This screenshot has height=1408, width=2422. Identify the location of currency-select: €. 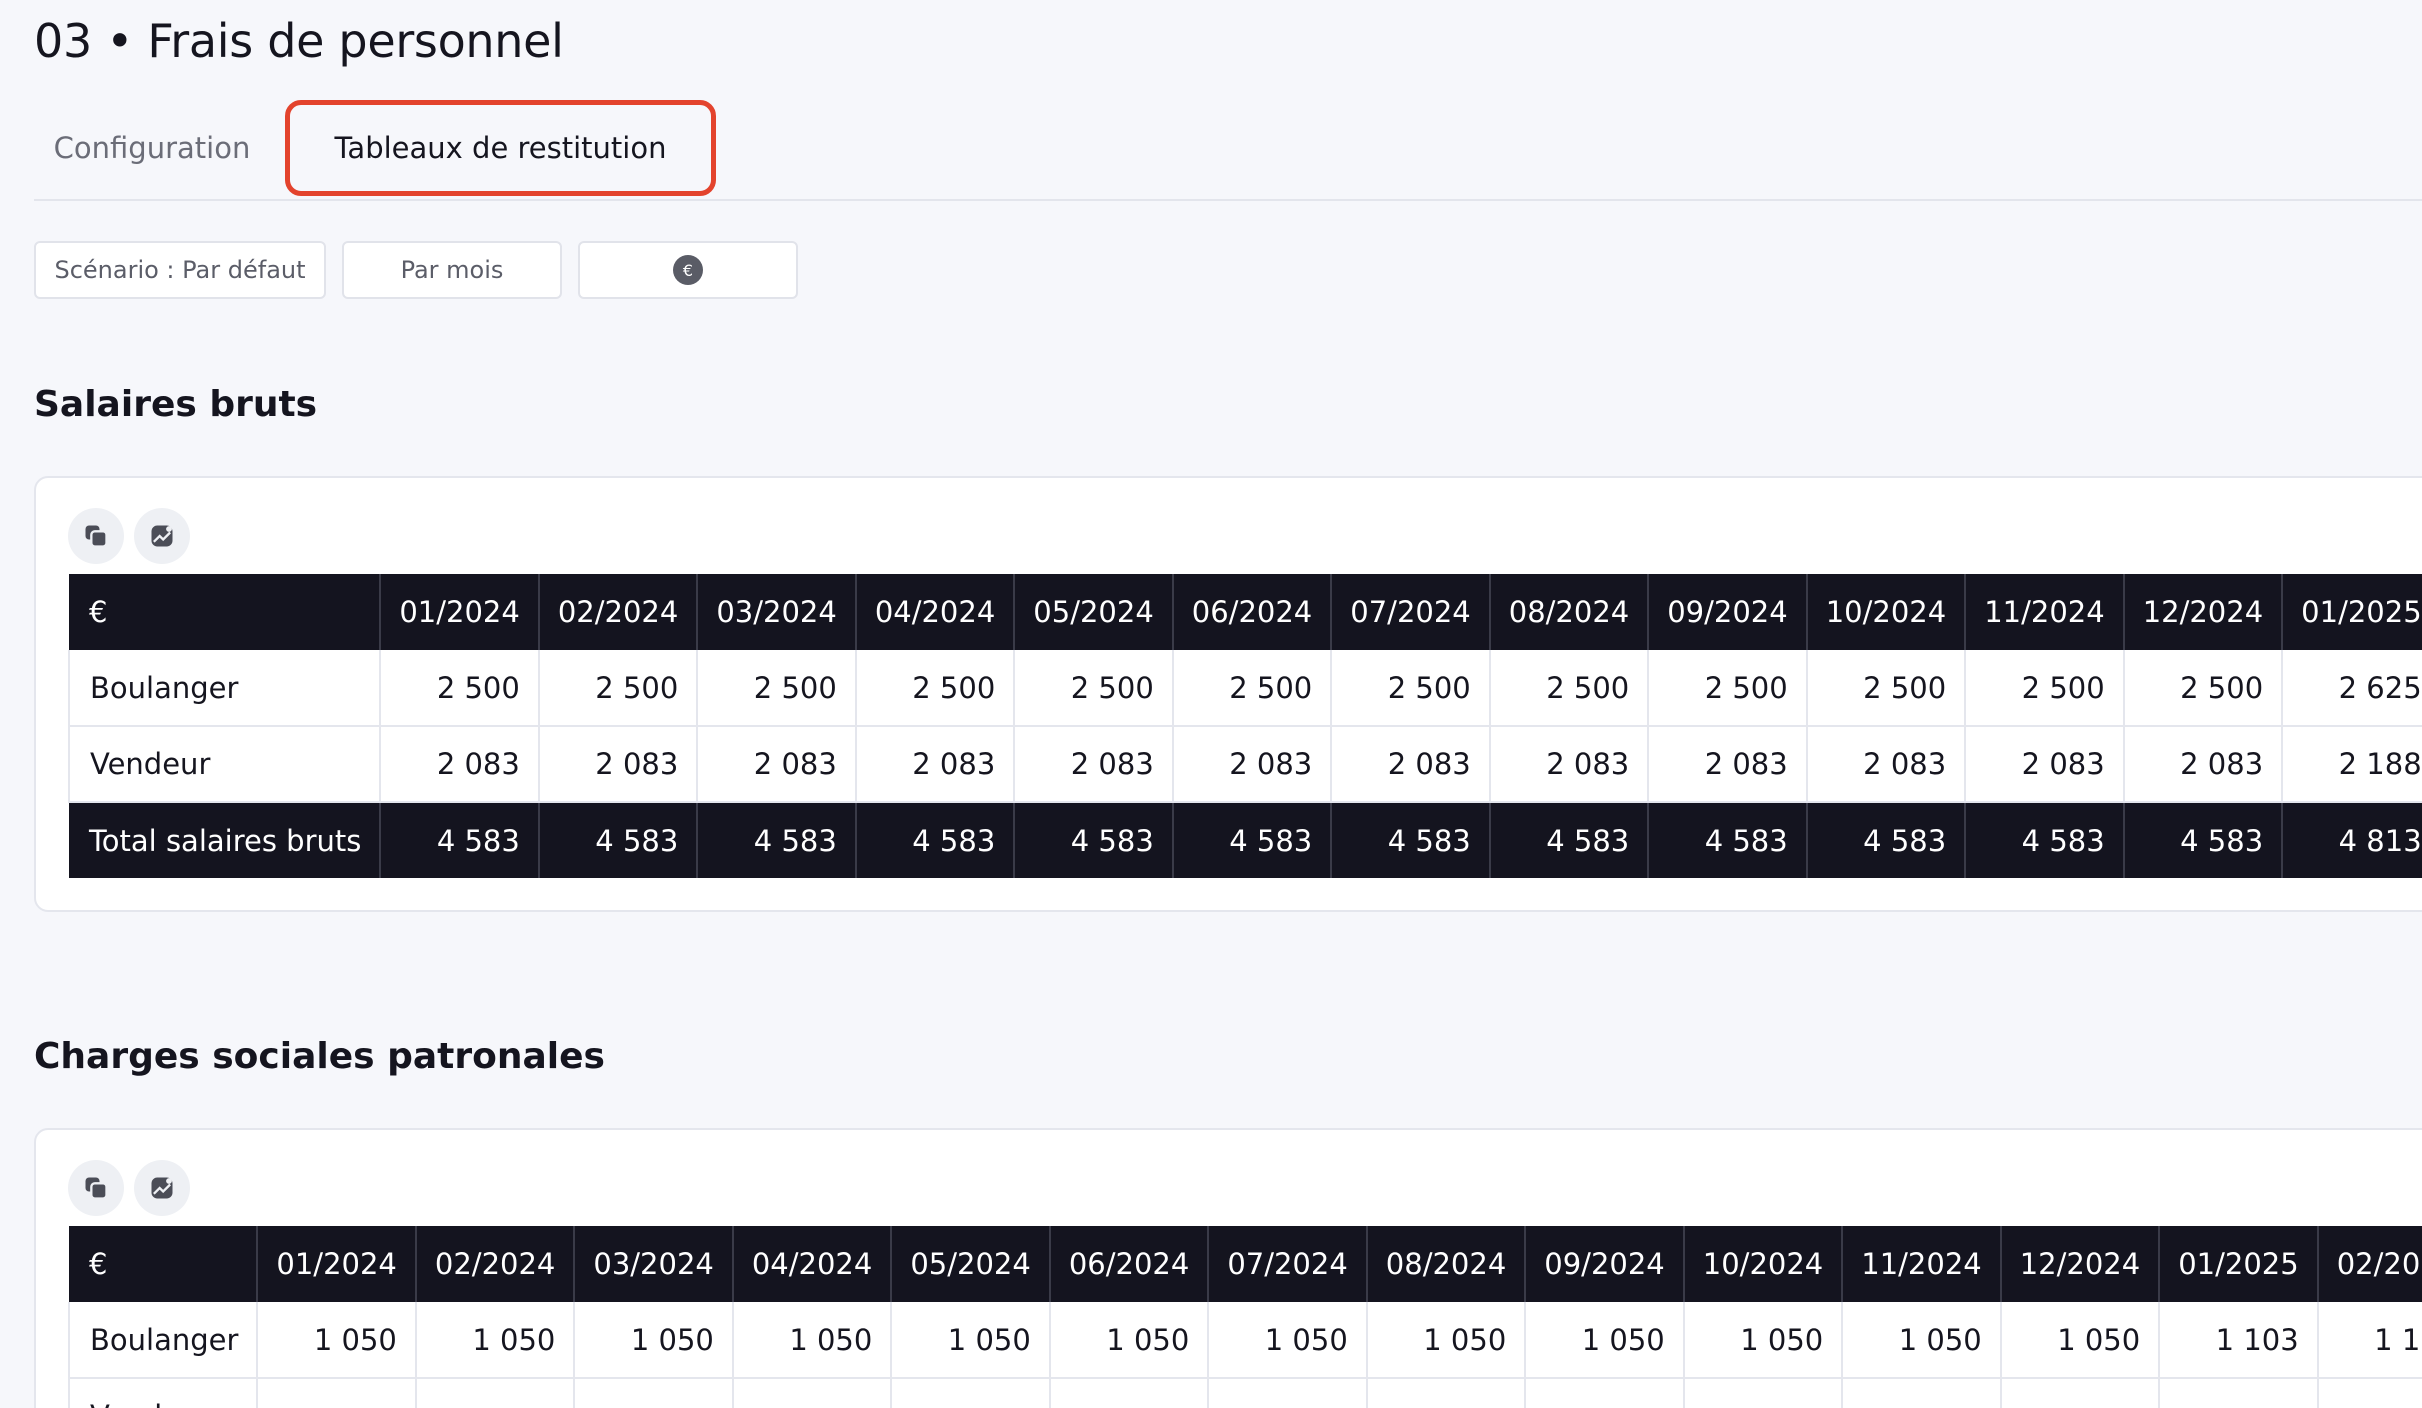
(688, 270).